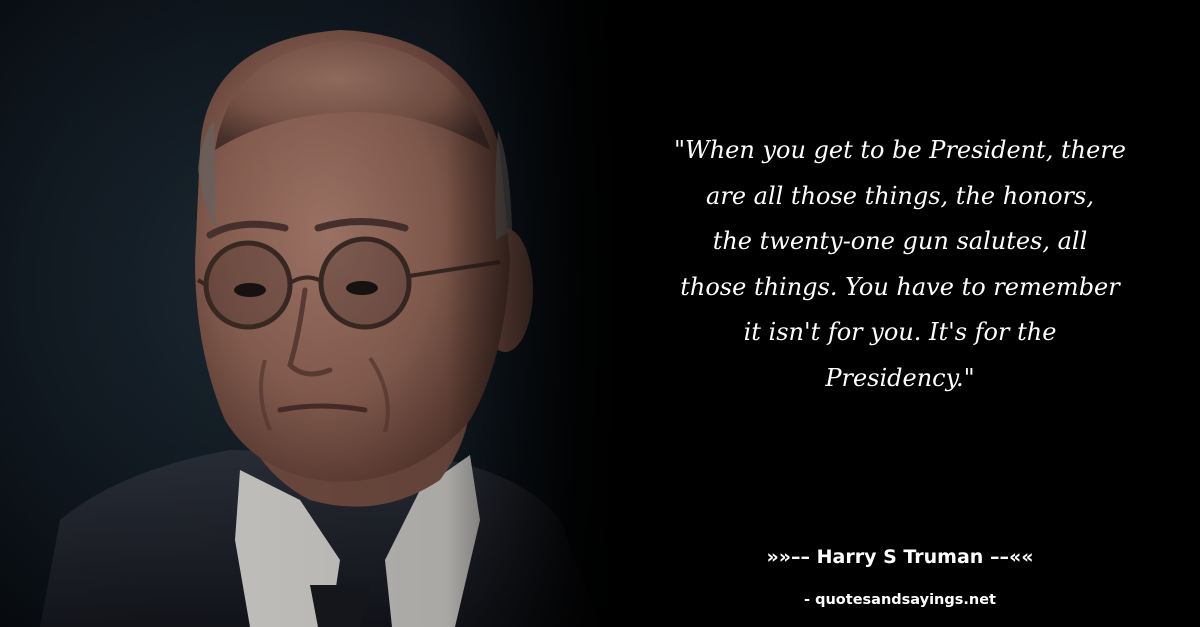 The image size is (1200, 627). Describe the element at coordinates (900, 195) in the screenshot. I see `quote-line: are all those things, the honors,` at that location.